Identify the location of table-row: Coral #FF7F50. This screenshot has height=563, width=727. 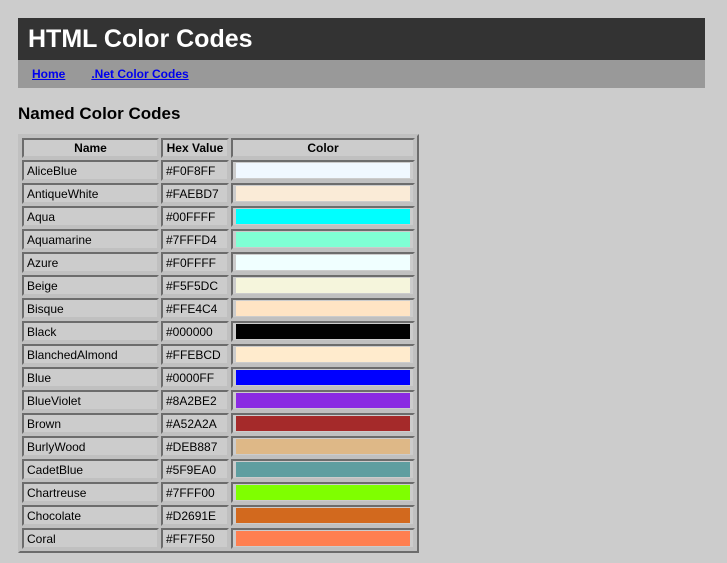
(218, 538).